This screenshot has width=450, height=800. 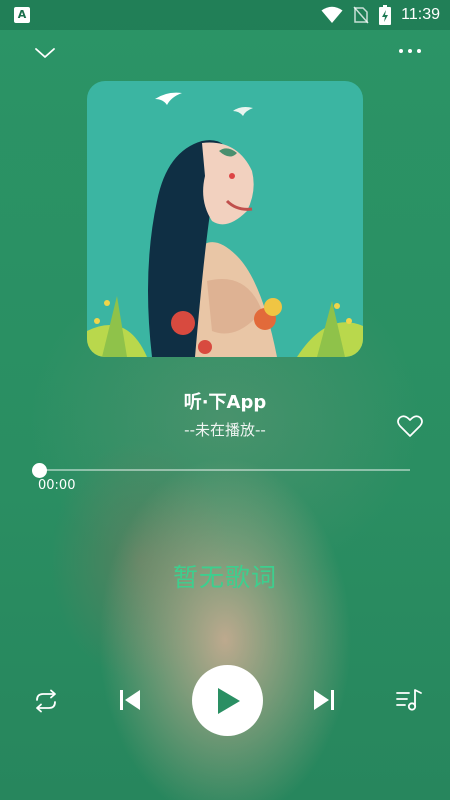 What do you see at coordinates (225, 470) in the screenshot?
I see `progress-bar` at bounding box center [225, 470].